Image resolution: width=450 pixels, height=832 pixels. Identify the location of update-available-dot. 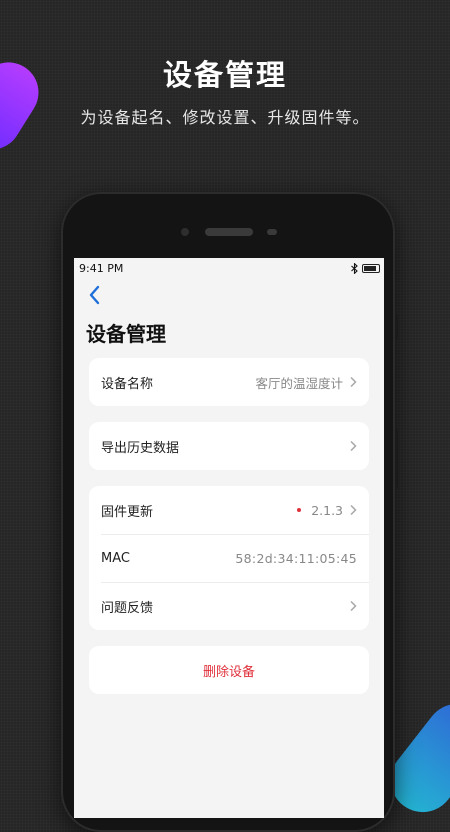
(299, 510).